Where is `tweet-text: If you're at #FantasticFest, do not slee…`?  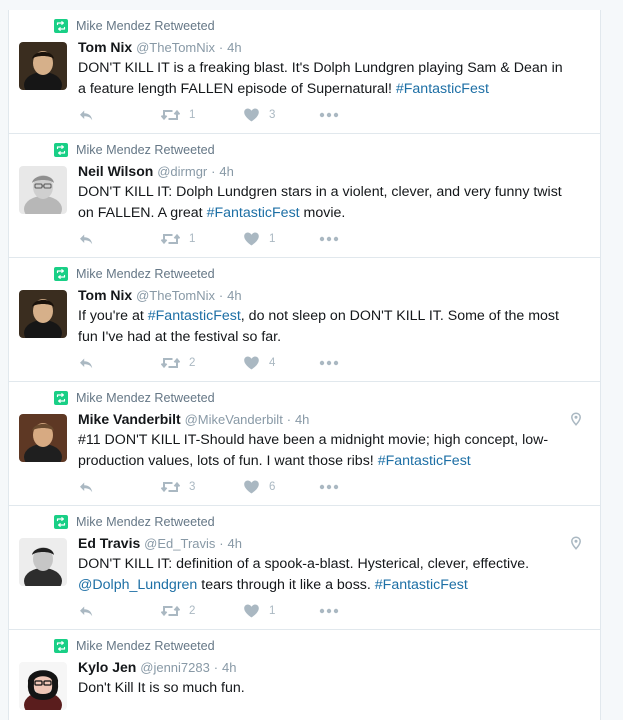 tweet-text: If you're at #FantasticFest, do not slee… is located at coordinates (323, 327).